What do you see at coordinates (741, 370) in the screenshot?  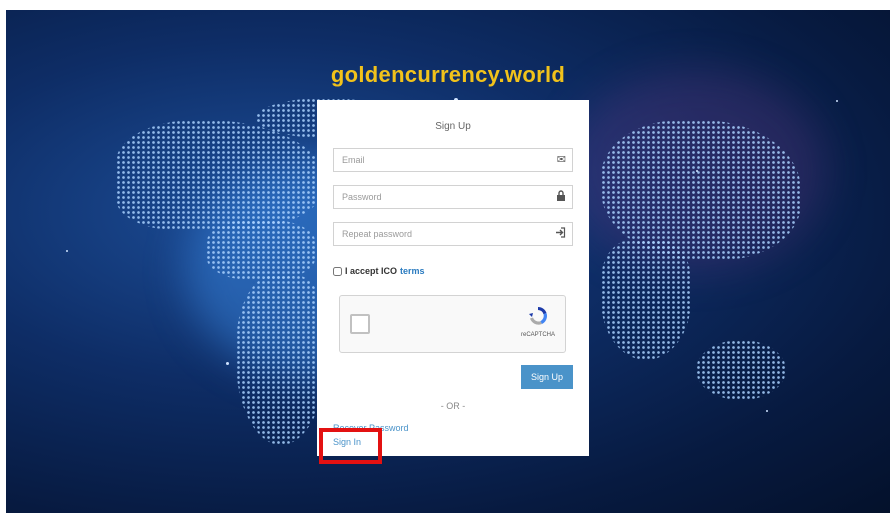 I see `map-continent-australia` at bounding box center [741, 370].